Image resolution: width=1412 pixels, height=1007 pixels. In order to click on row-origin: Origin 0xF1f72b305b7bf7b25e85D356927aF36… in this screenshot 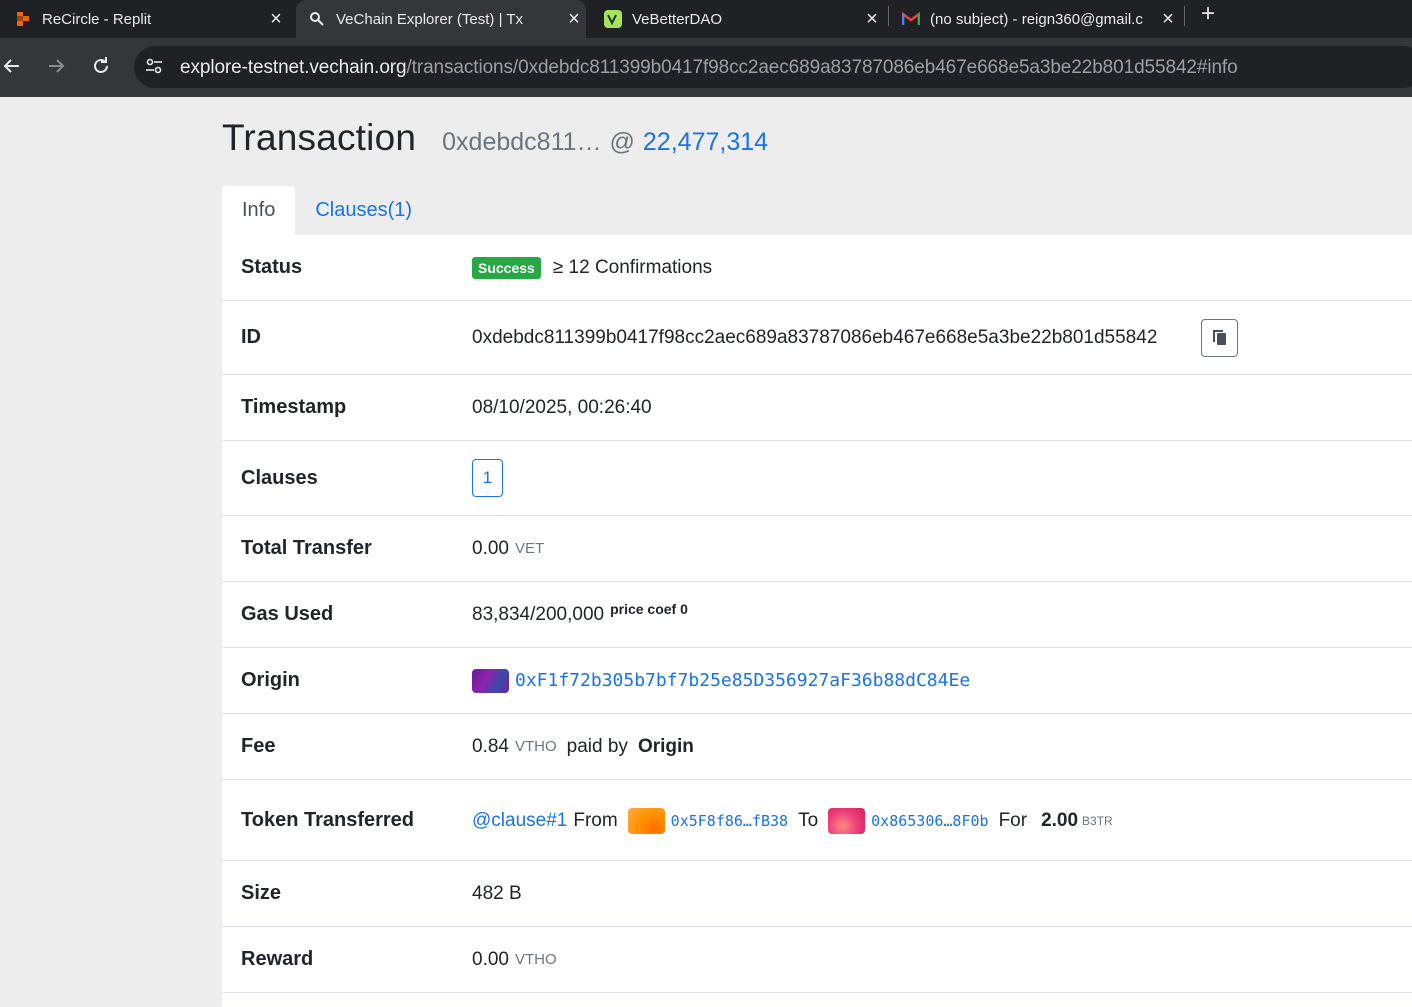, I will do `click(817, 681)`.